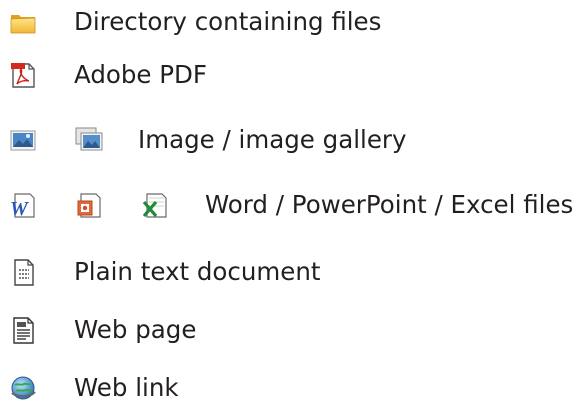 The image size is (579, 417). Describe the element at coordinates (228, 21) in the screenshot. I see `legend-label-directory: Directory containing files` at that location.